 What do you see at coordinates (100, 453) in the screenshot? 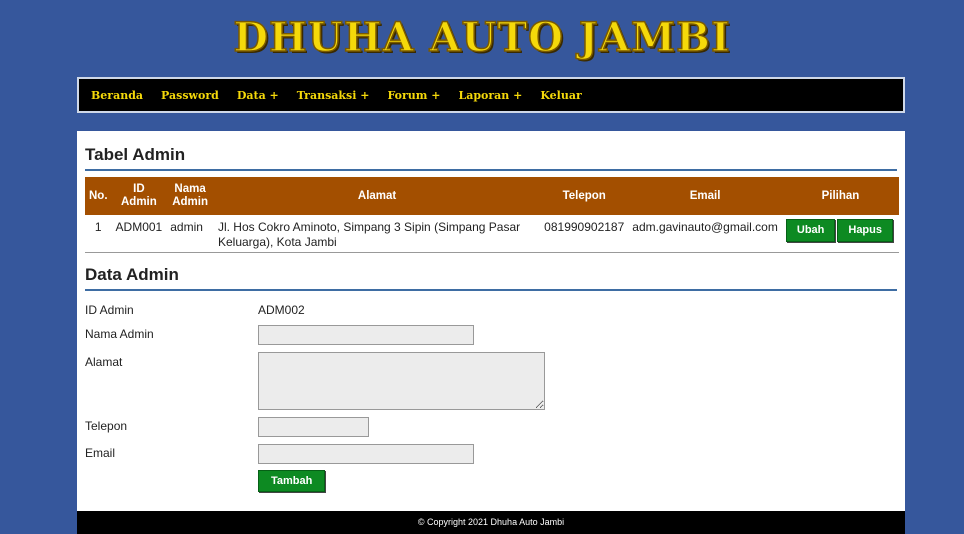
I see `email-label: Email` at bounding box center [100, 453].